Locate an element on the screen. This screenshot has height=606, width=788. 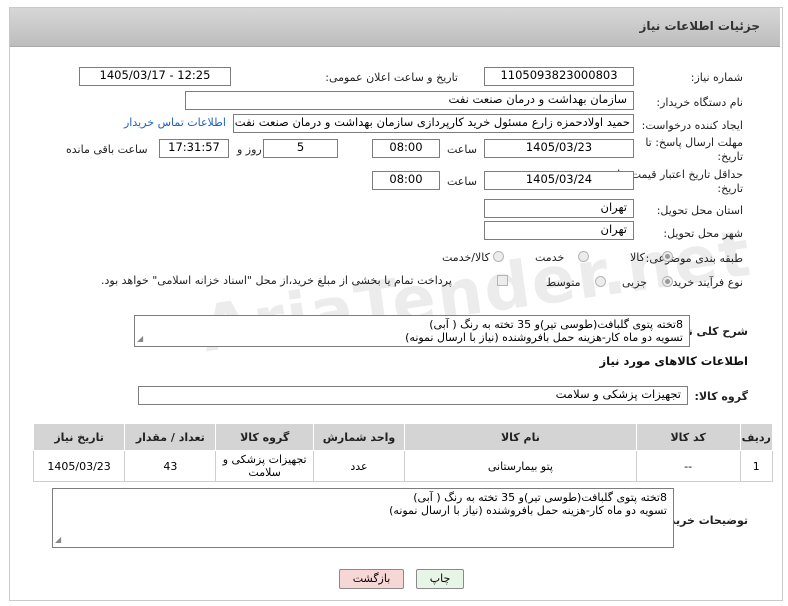
city-field: تهران is located at coordinates (559, 230).